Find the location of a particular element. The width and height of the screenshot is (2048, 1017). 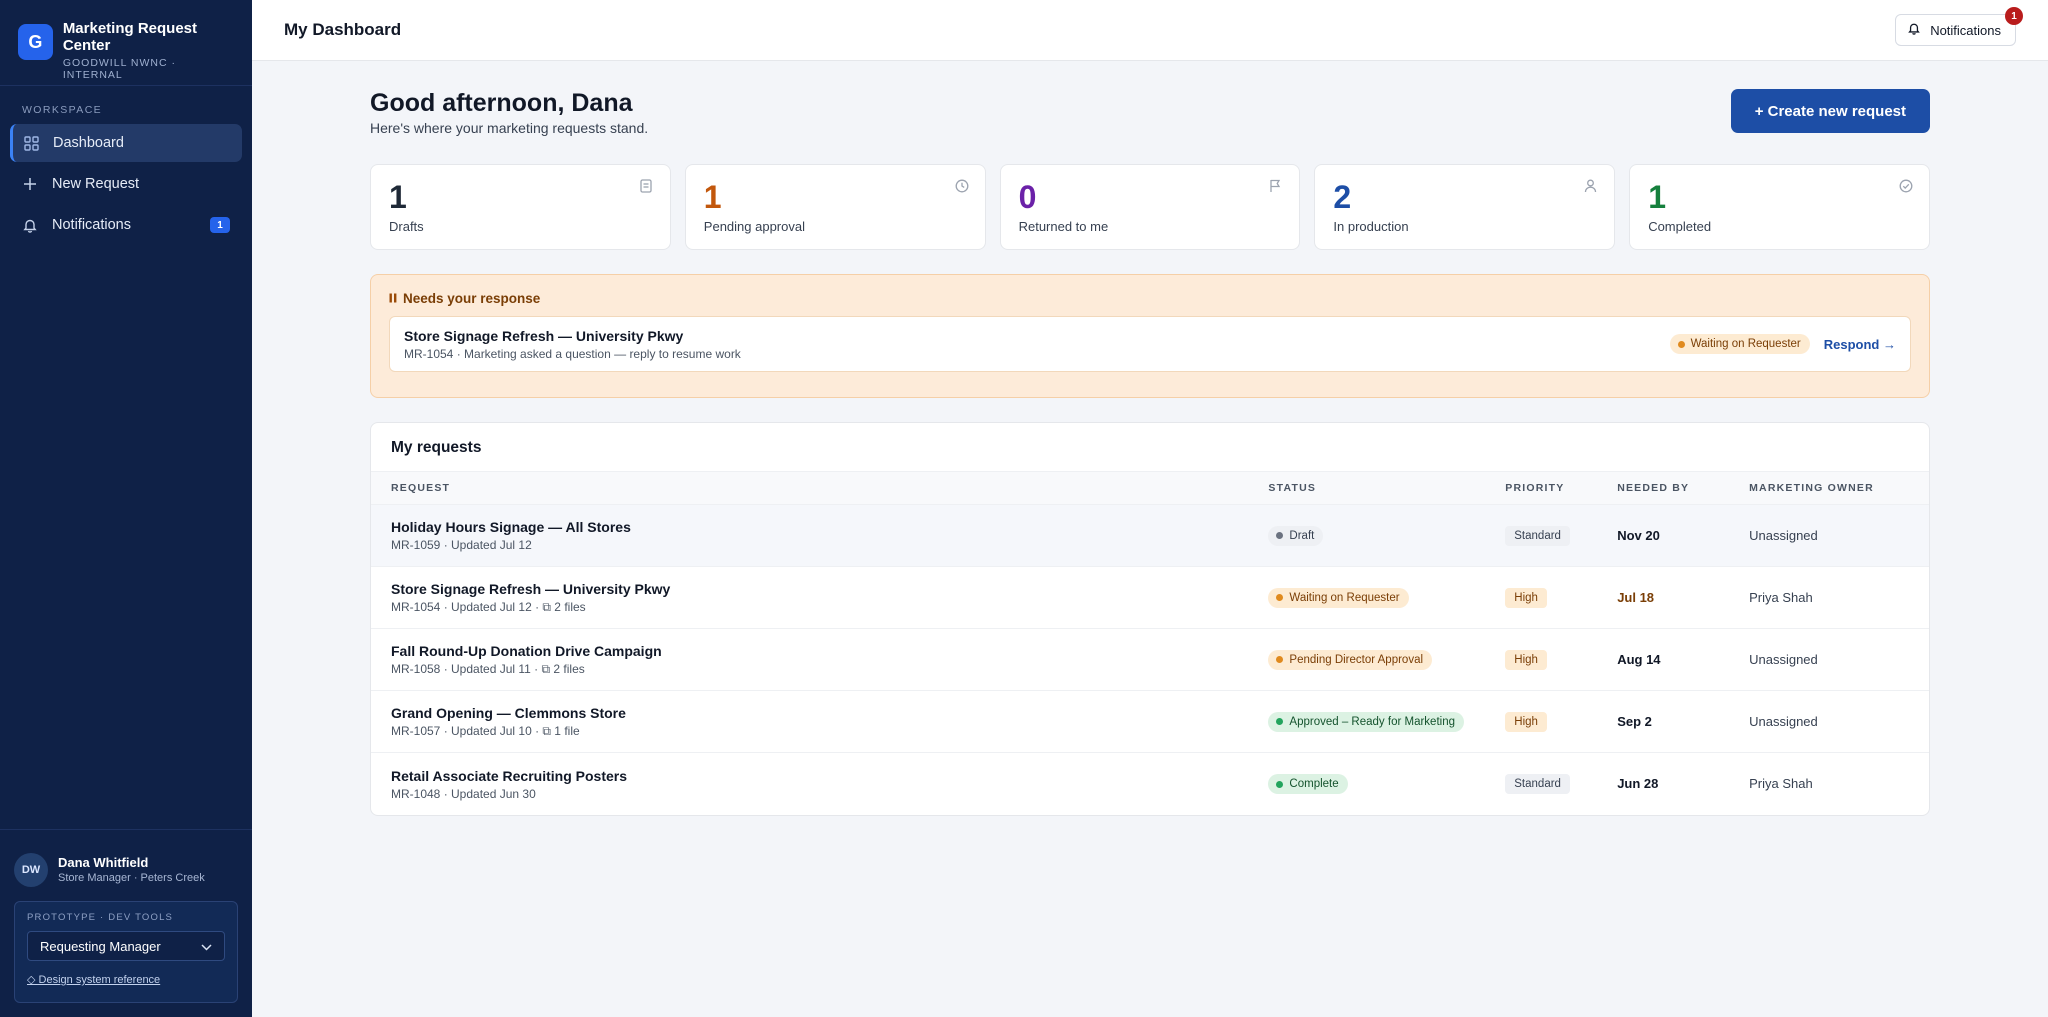

column-header-request: REQUEST is located at coordinates (819, 488).